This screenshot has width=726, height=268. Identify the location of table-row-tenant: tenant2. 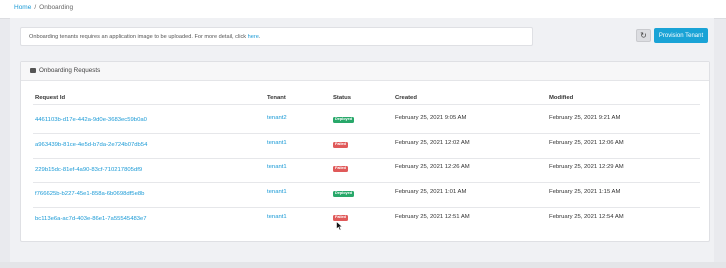
(277, 118).